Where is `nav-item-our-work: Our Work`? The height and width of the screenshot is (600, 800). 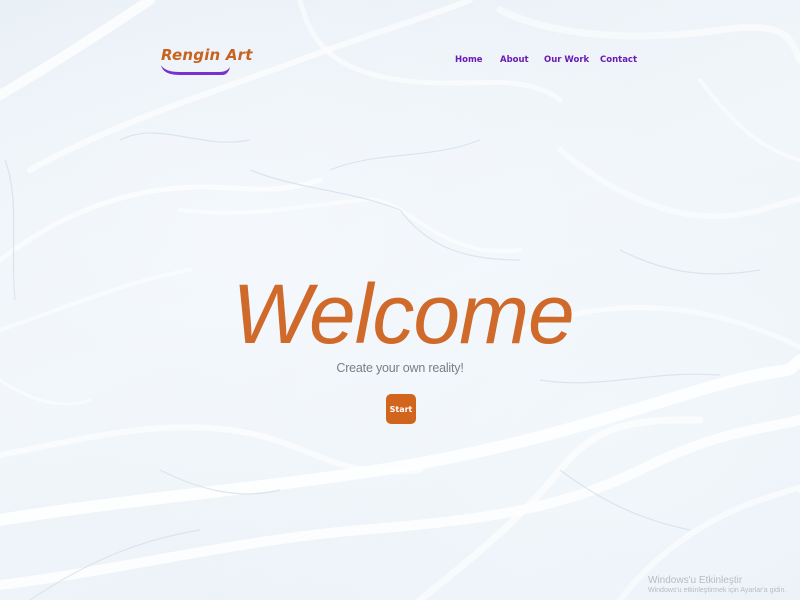 nav-item-our-work: Our Work is located at coordinates (566, 60).